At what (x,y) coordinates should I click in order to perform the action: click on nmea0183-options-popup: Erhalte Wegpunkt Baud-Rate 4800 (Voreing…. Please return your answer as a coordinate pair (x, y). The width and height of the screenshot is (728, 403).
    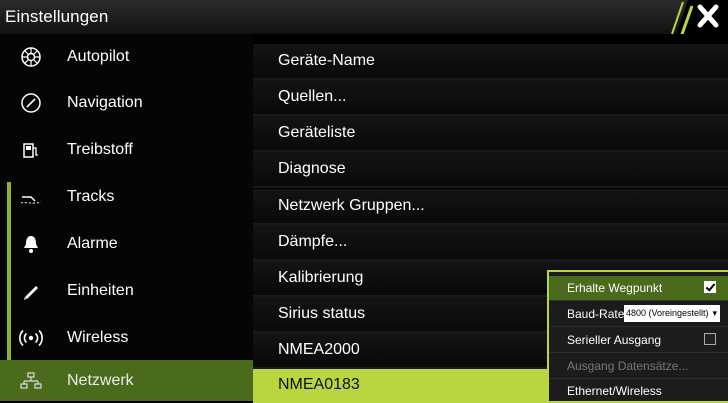
    Looking at the image, I should click on (637, 335).